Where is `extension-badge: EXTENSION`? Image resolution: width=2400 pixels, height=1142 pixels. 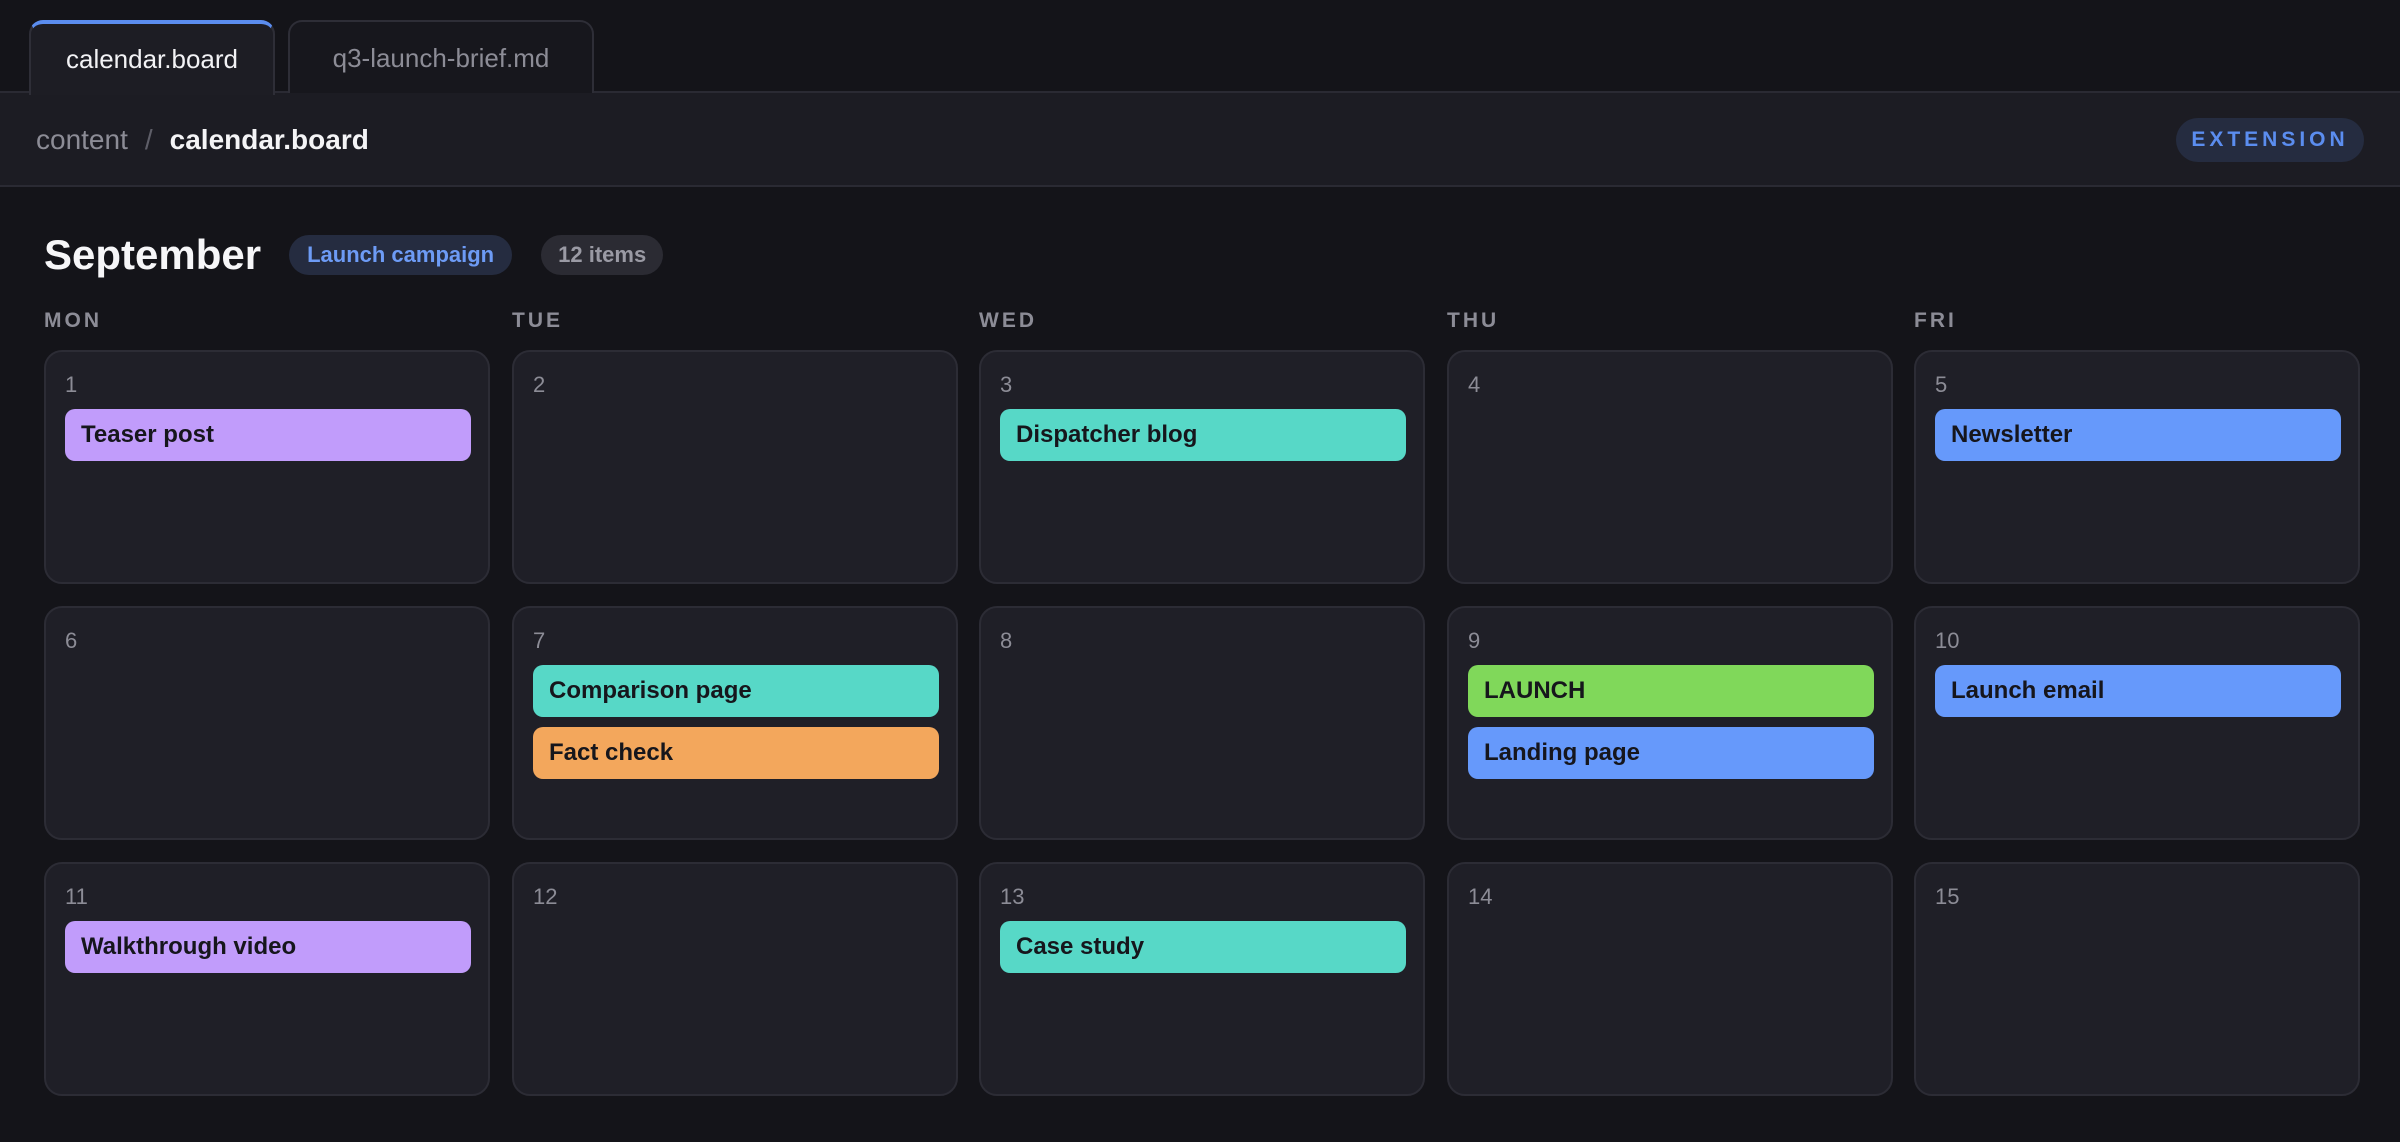
extension-badge: EXTENSION is located at coordinates (2270, 140).